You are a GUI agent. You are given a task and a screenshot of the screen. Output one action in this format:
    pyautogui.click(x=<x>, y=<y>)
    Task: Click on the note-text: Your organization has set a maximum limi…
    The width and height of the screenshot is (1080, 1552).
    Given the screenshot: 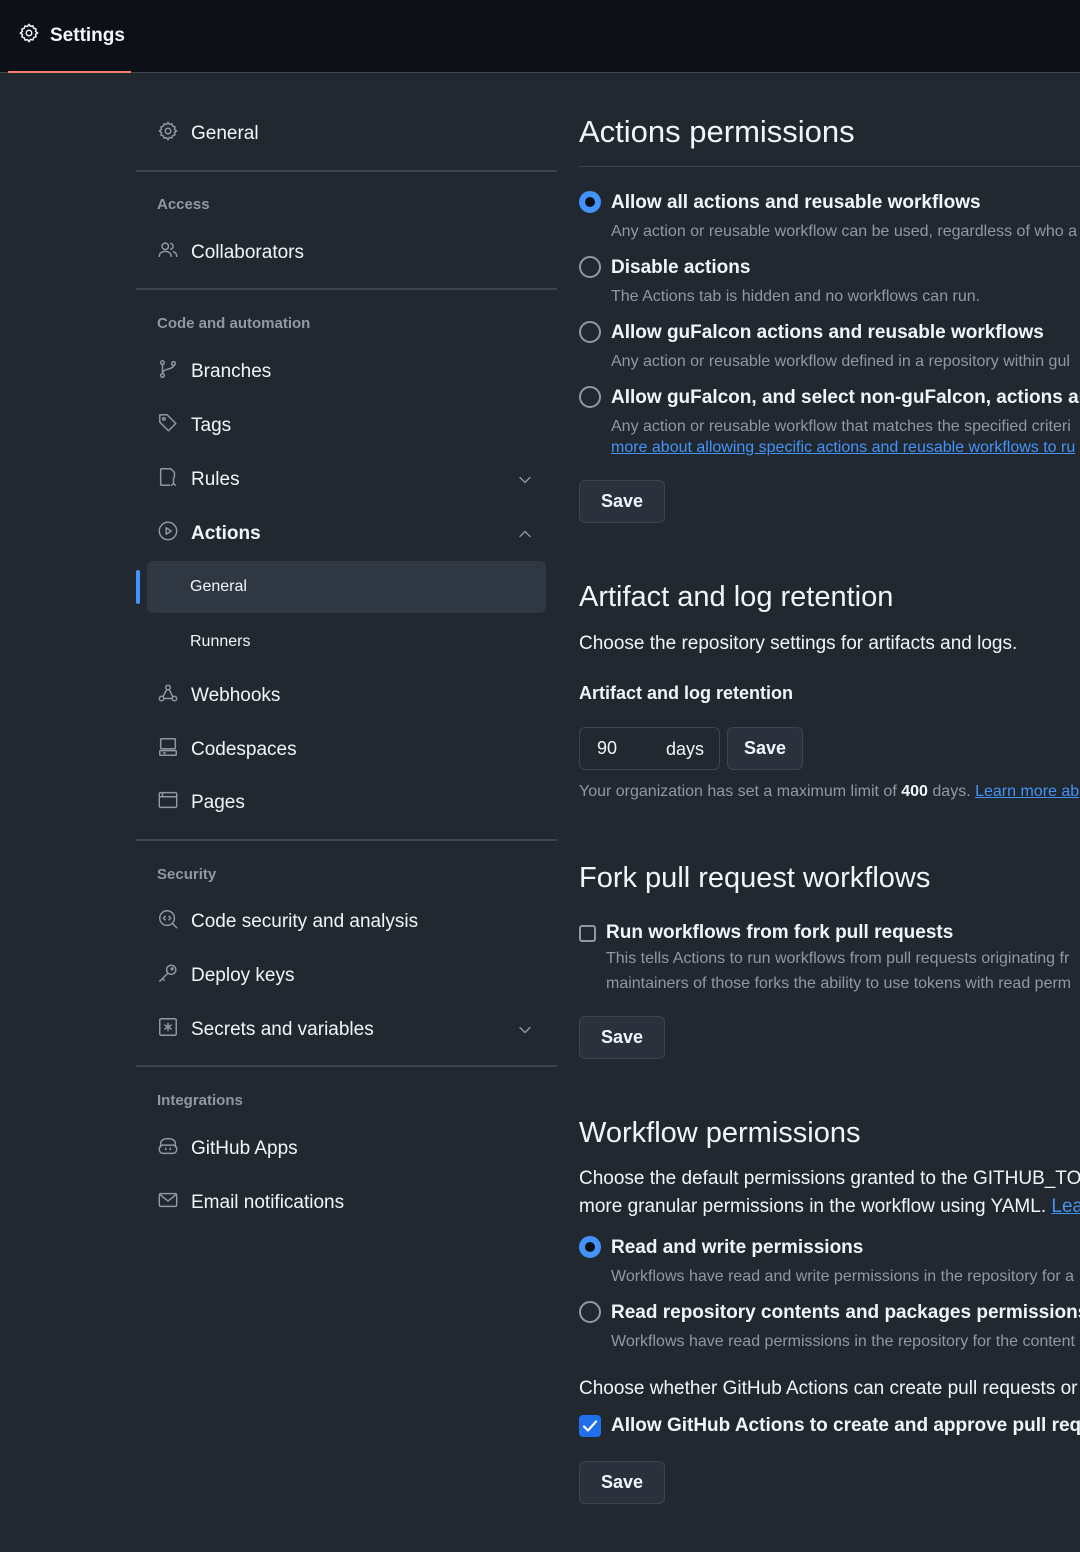 What is the action you would take?
    pyautogui.click(x=738, y=791)
    